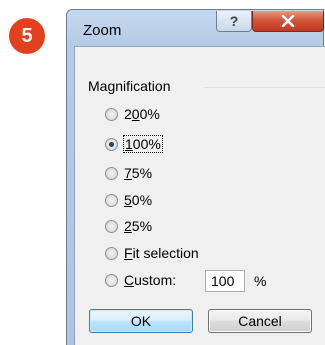  I want to click on question-mark-icon: ?, so click(234, 21).